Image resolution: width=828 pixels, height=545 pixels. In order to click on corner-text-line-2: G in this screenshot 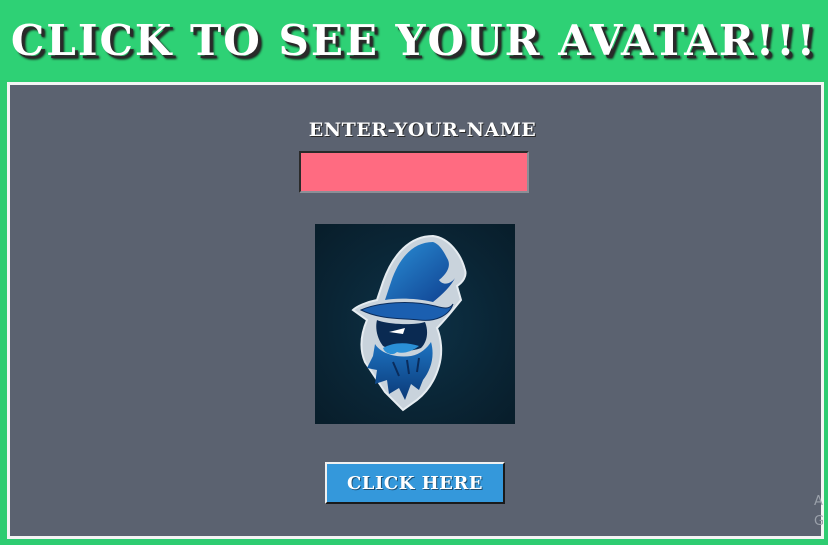, I will do `click(819, 521)`.